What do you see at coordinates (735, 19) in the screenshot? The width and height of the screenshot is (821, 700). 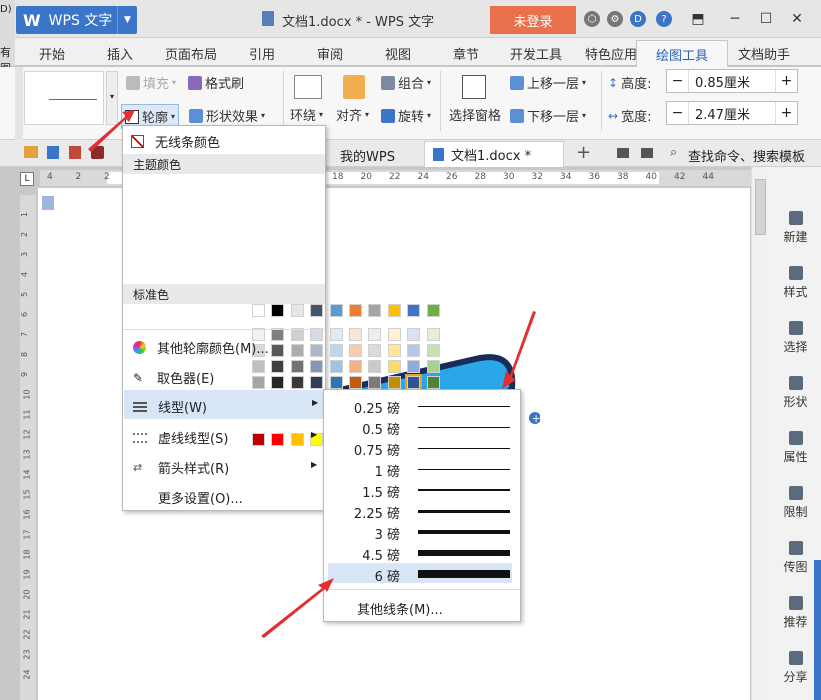 I see `minimize-icon: ─` at bounding box center [735, 19].